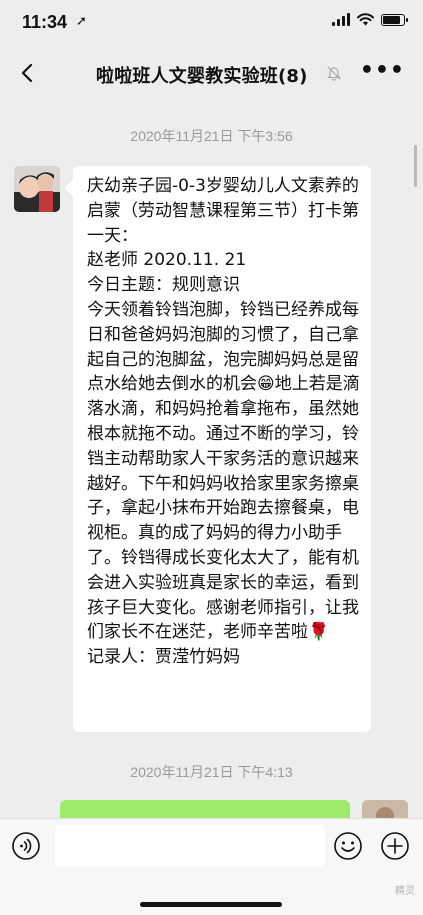 This screenshot has height=915, width=423. Describe the element at coordinates (348, 846) in the screenshot. I see `emoji-icon` at that location.